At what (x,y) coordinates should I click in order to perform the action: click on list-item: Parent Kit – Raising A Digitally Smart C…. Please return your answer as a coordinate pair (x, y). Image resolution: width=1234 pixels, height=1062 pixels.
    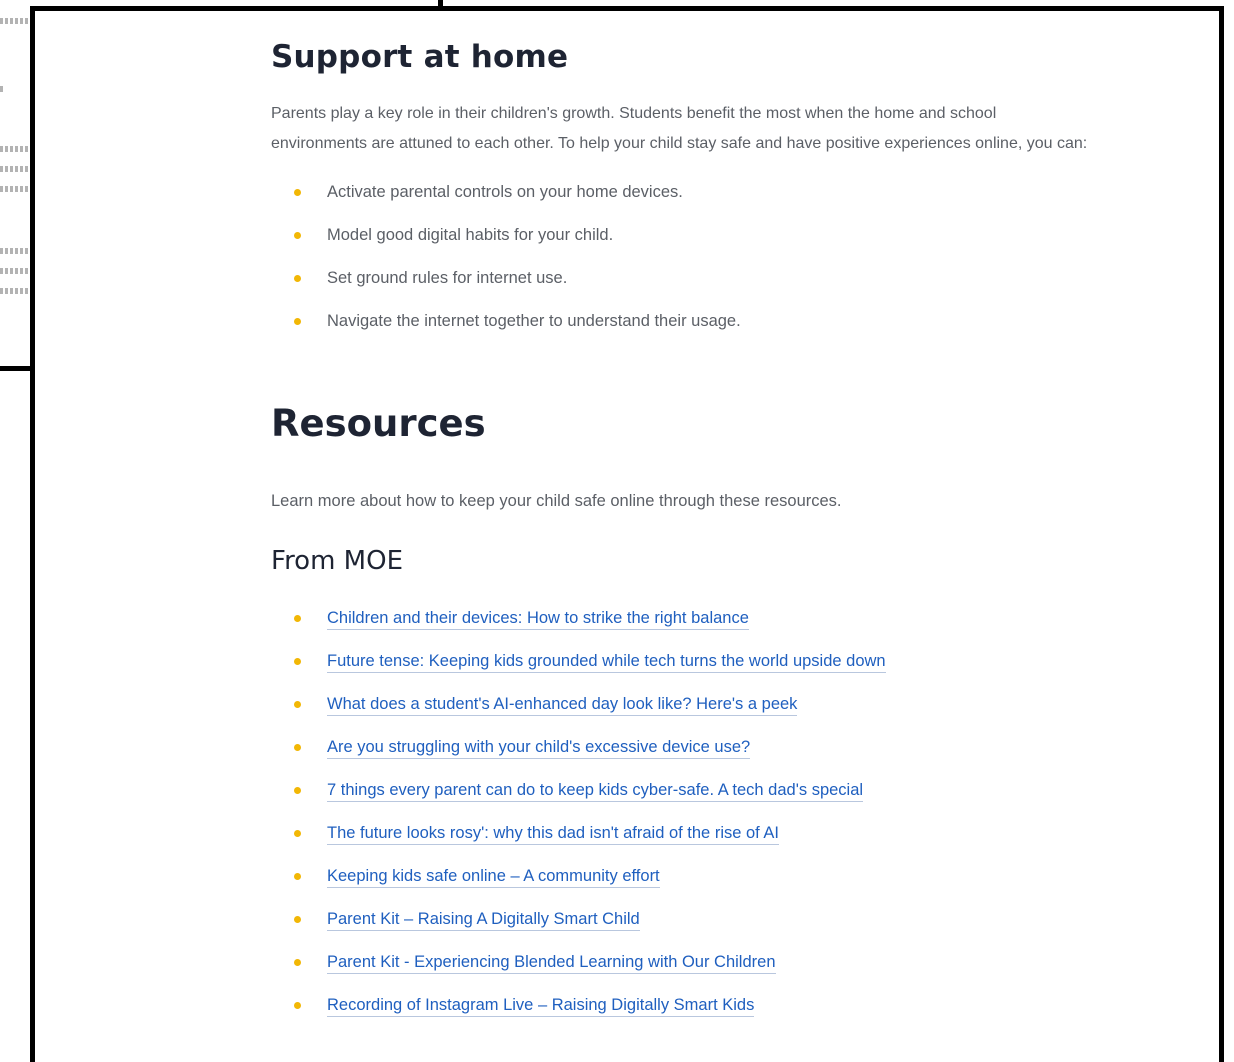
    Looking at the image, I should click on (686, 919).